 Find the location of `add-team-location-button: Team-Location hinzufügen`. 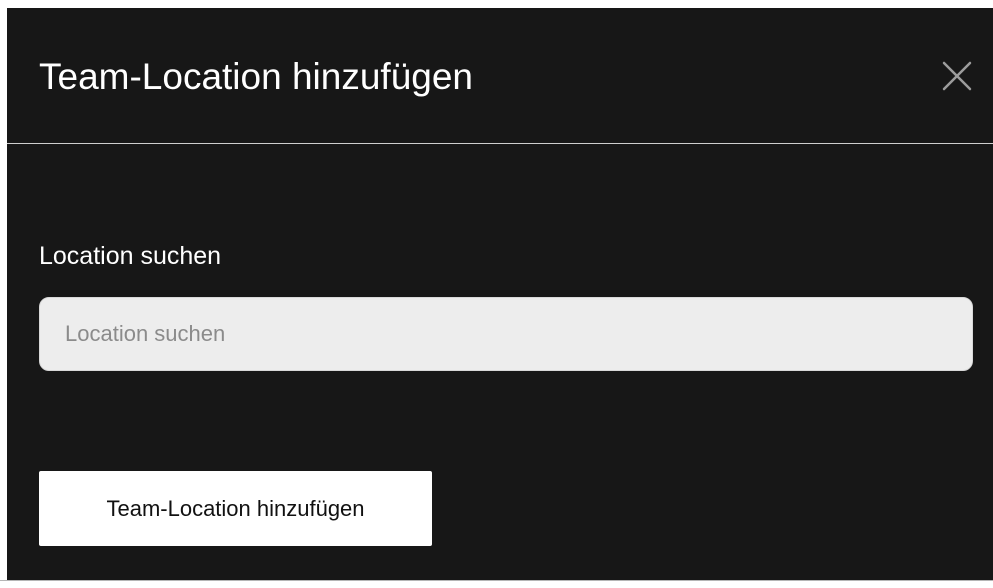

add-team-location-button: Team-Location hinzufügen is located at coordinates (235, 508).